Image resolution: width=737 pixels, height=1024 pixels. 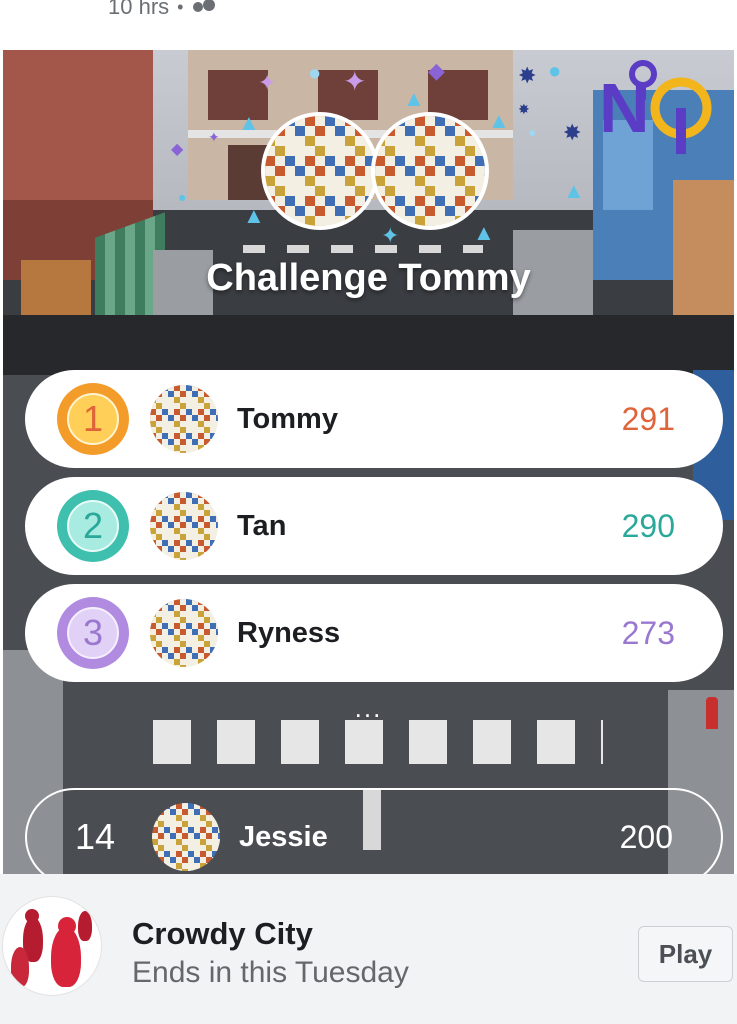 I want to click on game-footer: Crowdy City Ends in this Tuesday Play, so click(x=368, y=949).